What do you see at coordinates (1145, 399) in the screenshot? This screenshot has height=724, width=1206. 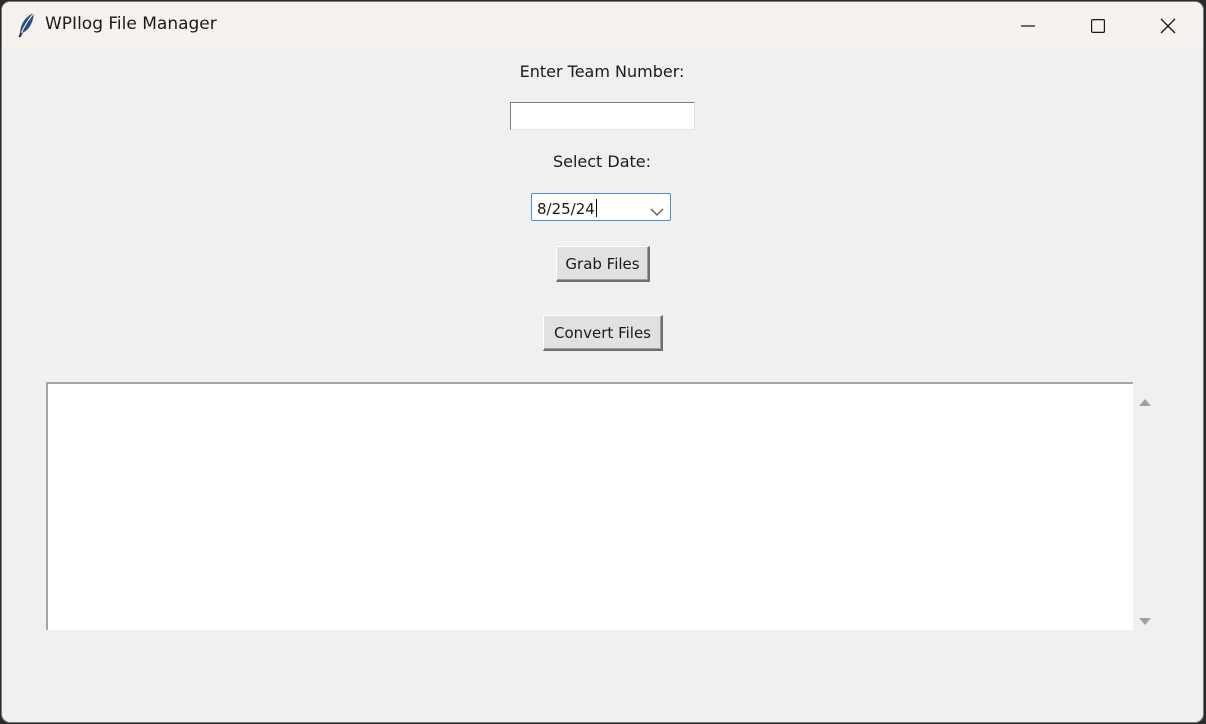 I see `scroll-up-icon` at bounding box center [1145, 399].